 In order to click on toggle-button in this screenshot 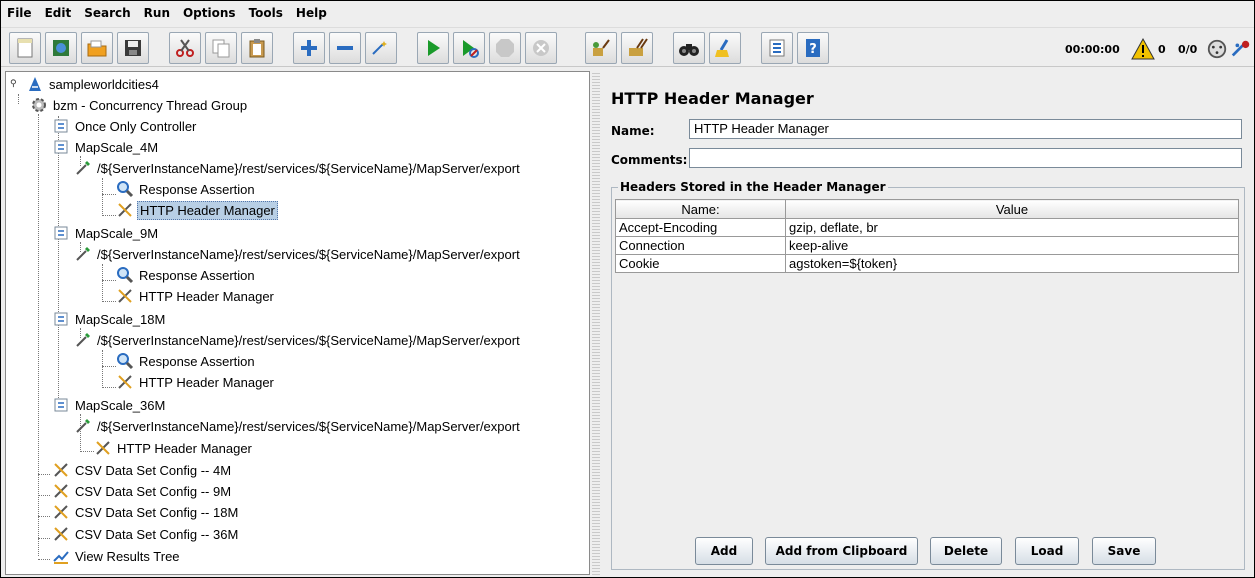, I will do `click(381, 48)`.